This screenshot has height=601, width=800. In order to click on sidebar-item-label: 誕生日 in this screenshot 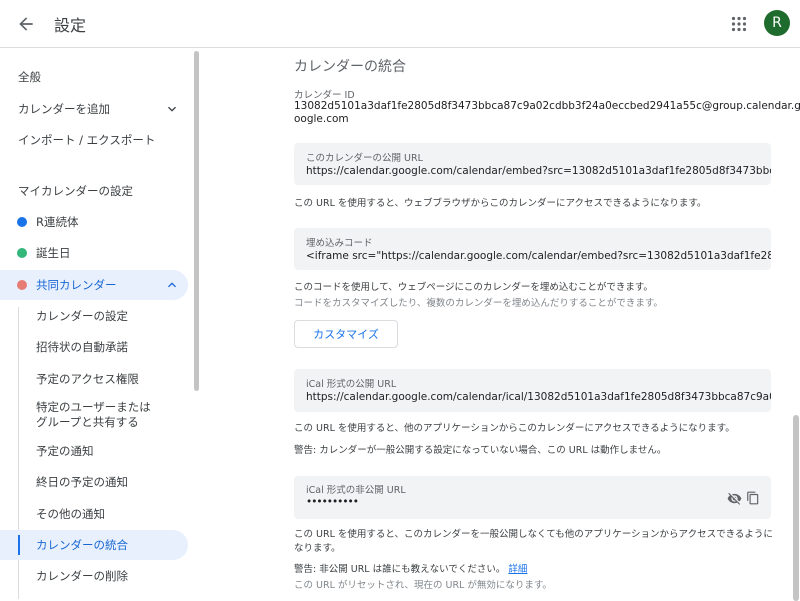, I will do `click(53, 253)`.